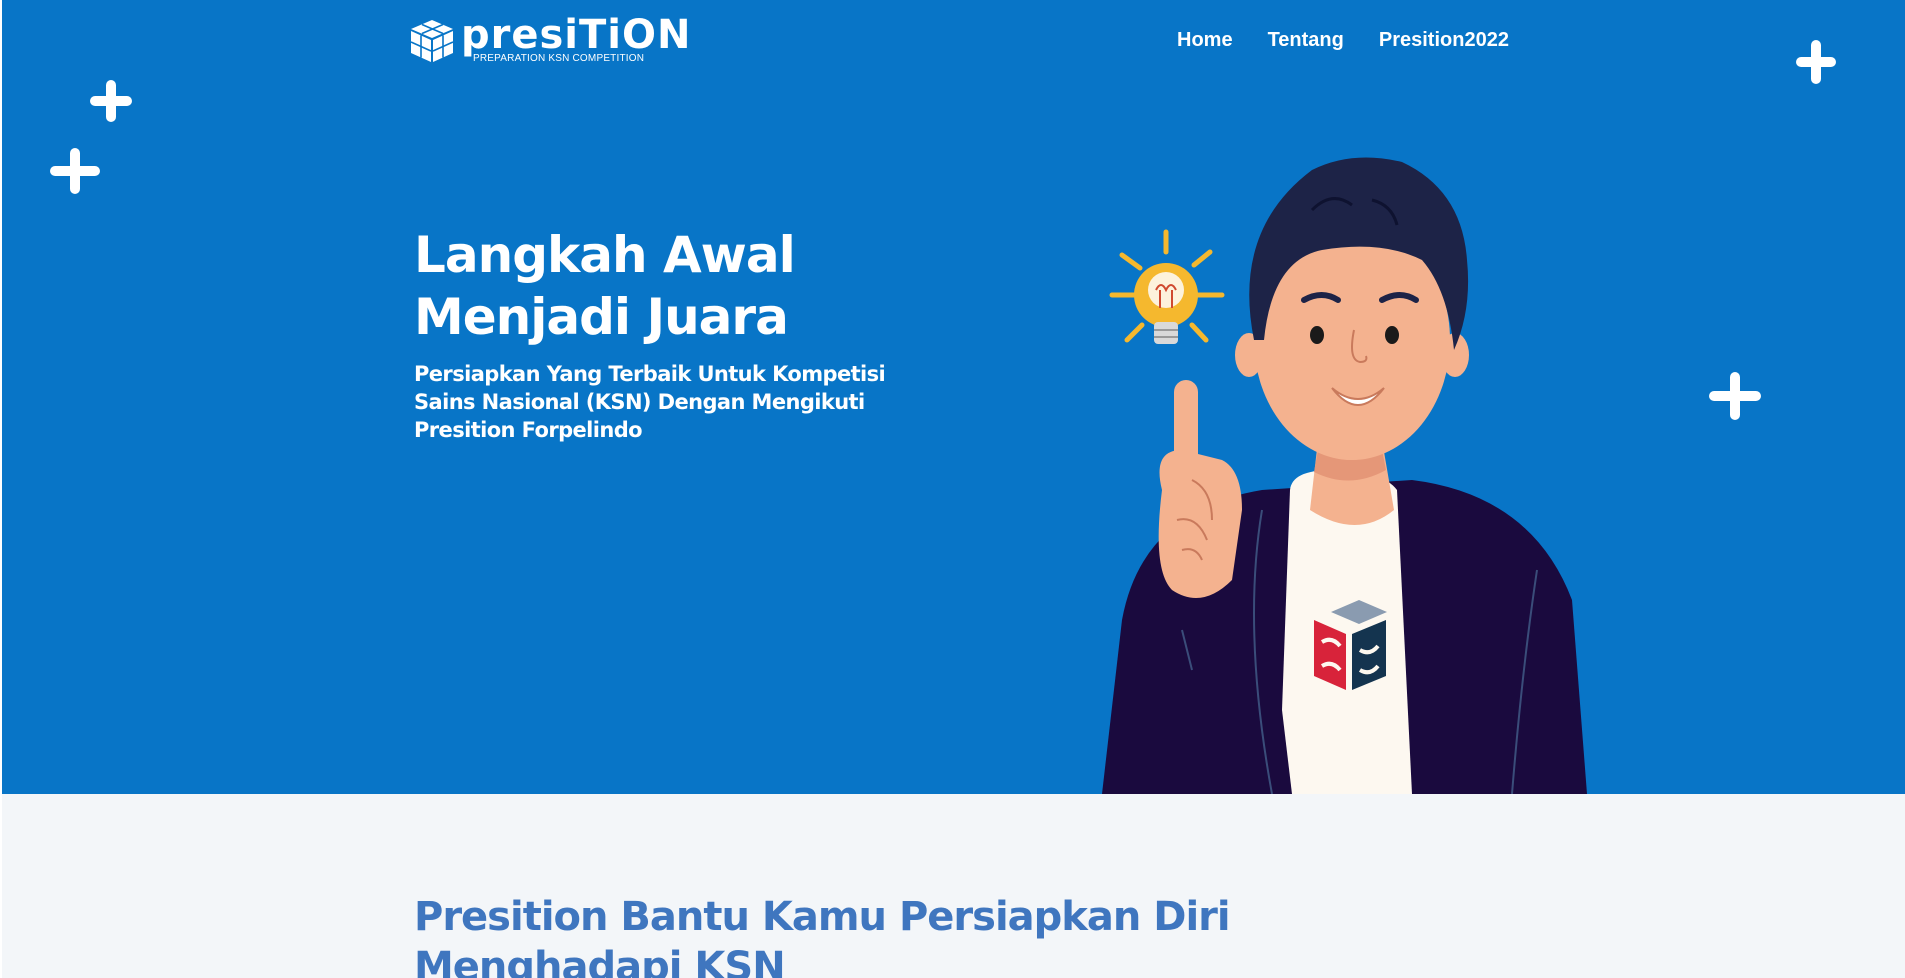  Describe the element at coordinates (1444, 40) in the screenshot. I see `nav-link-presition2022: Presition2022` at that location.